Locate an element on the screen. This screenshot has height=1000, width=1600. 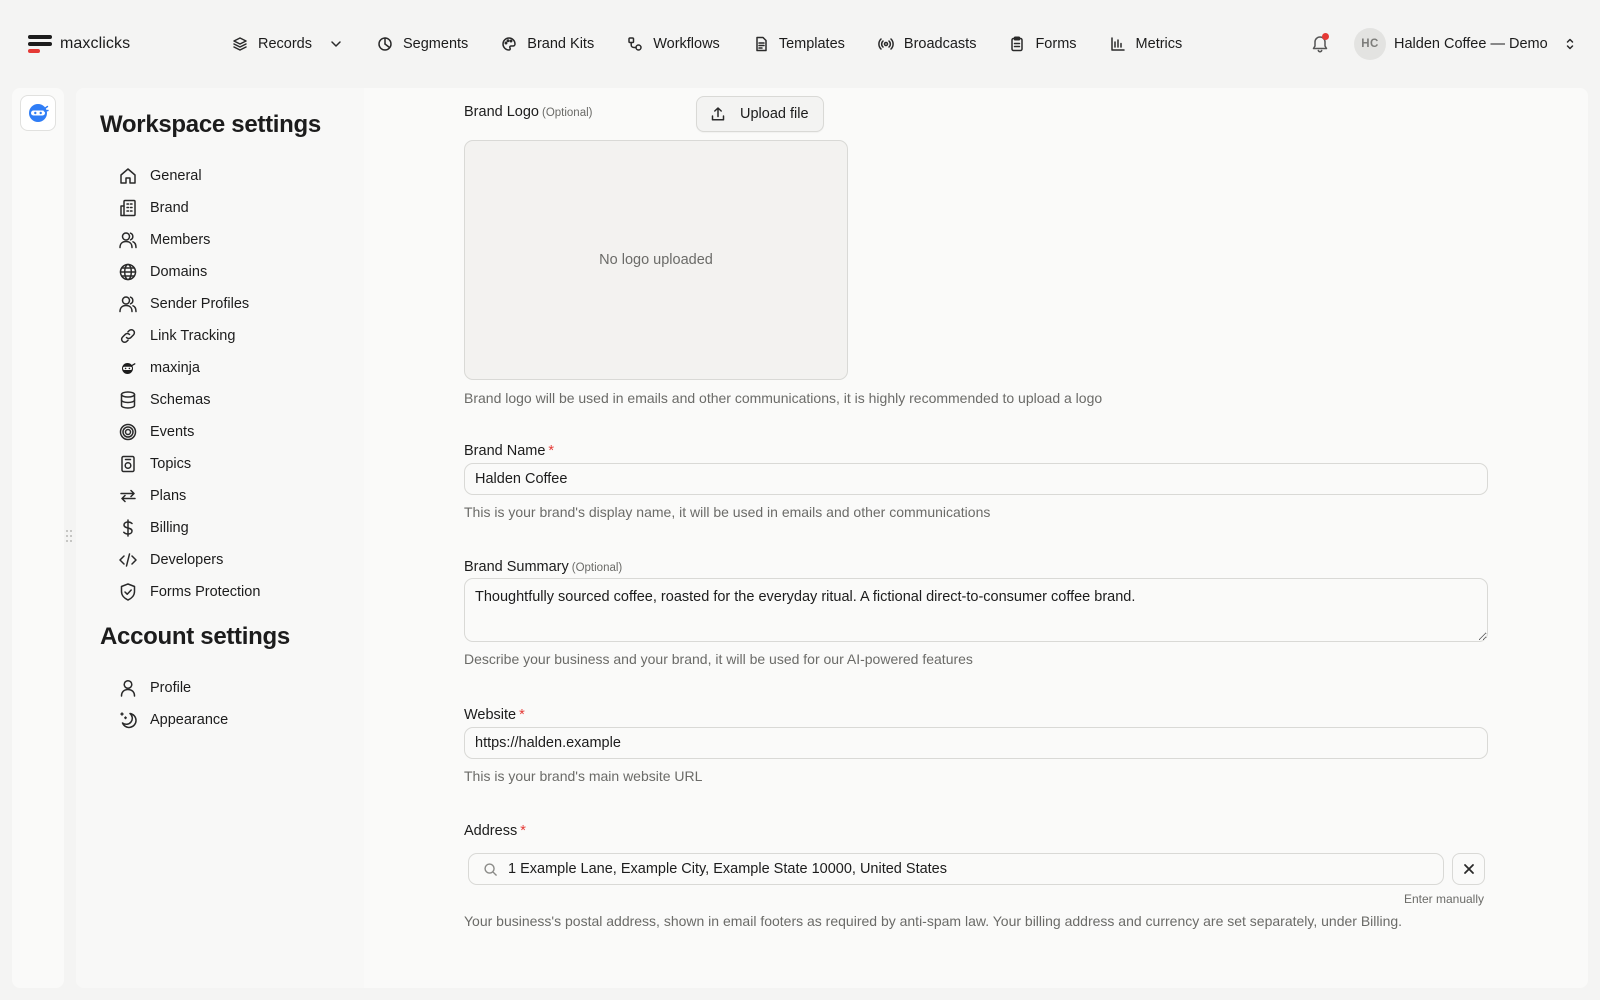
workspace-settings-title: Workspace settings is located at coordinates (210, 124).